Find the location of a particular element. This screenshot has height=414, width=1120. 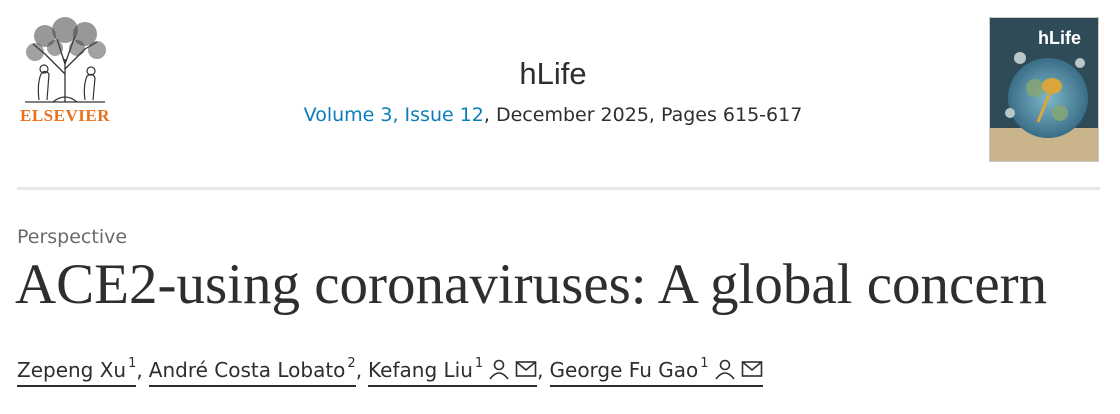

elsevier-tree-icon is located at coordinates (65, 60).